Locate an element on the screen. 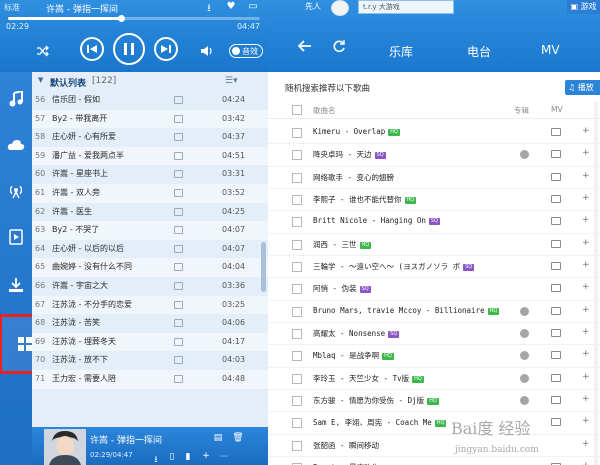 This screenshot has height=465, width=600. user-name: 先人 is located at coordinates (313, 6).